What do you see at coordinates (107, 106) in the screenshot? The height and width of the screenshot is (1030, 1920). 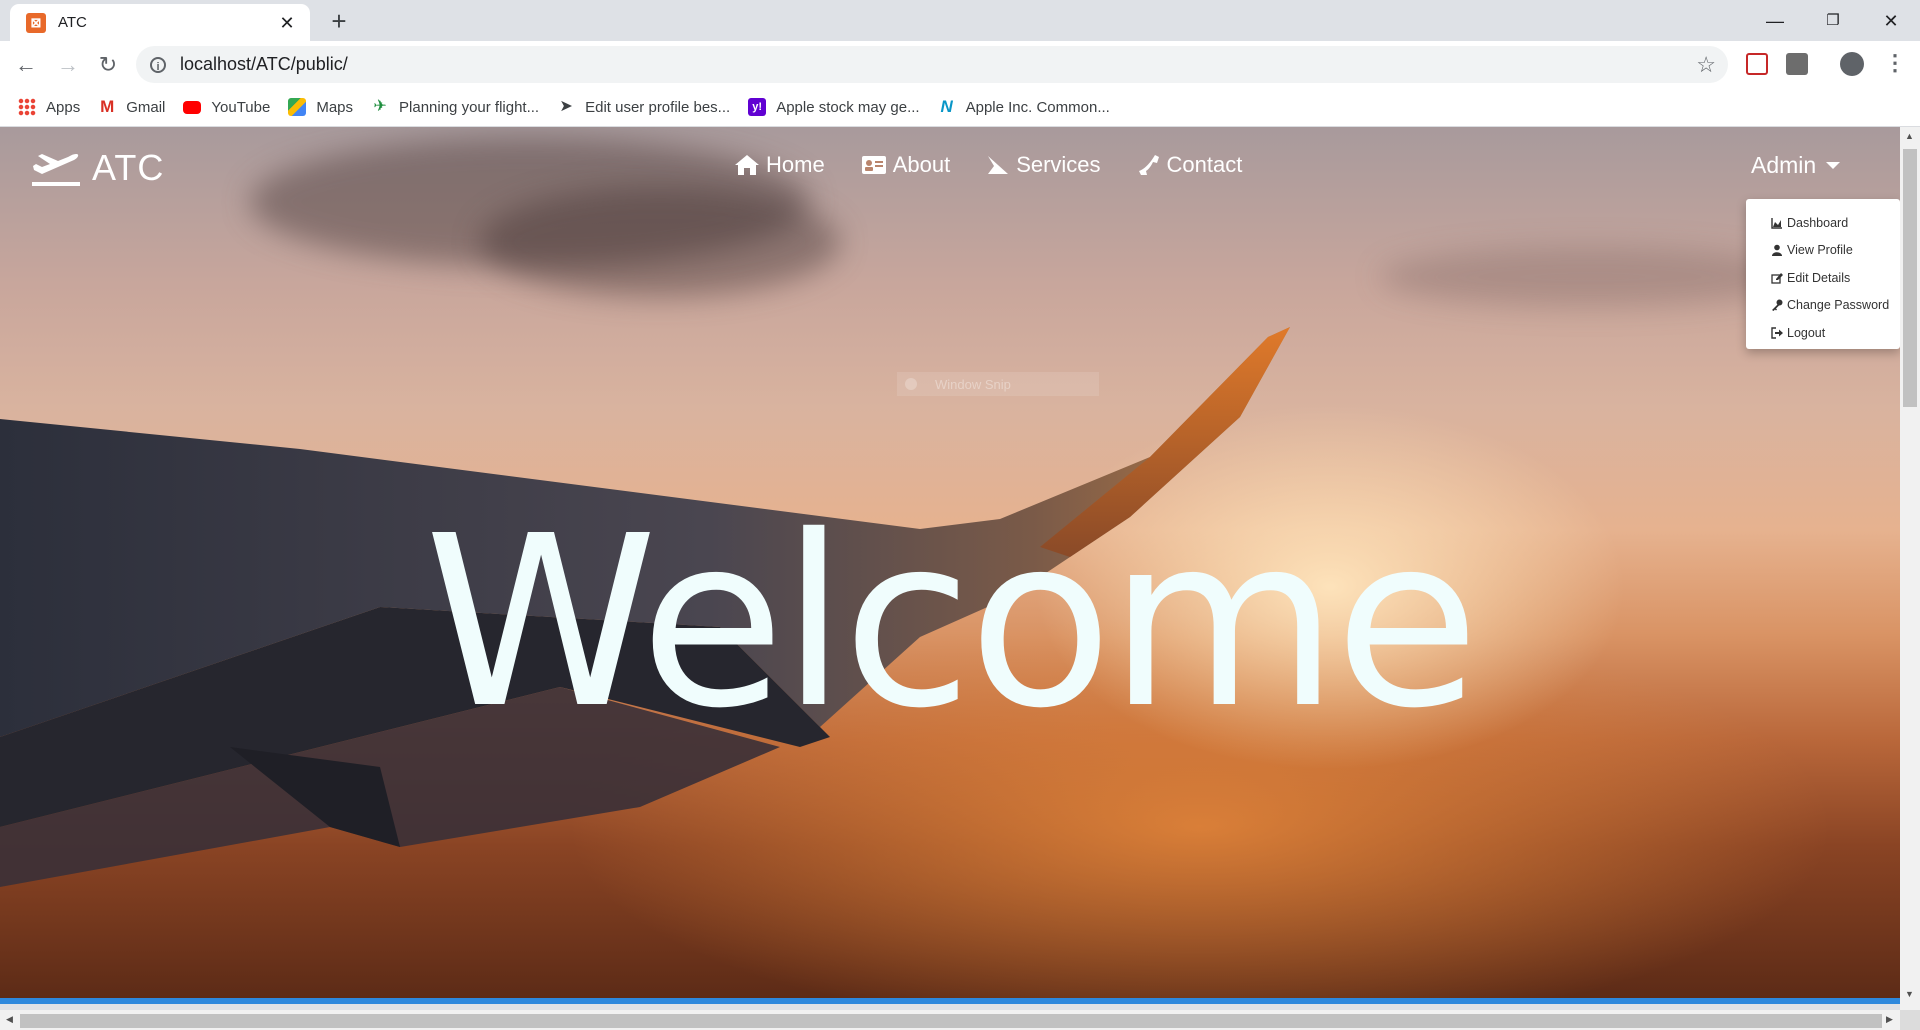 I see `gmail-icon: M` at bounding box center [107, 106].